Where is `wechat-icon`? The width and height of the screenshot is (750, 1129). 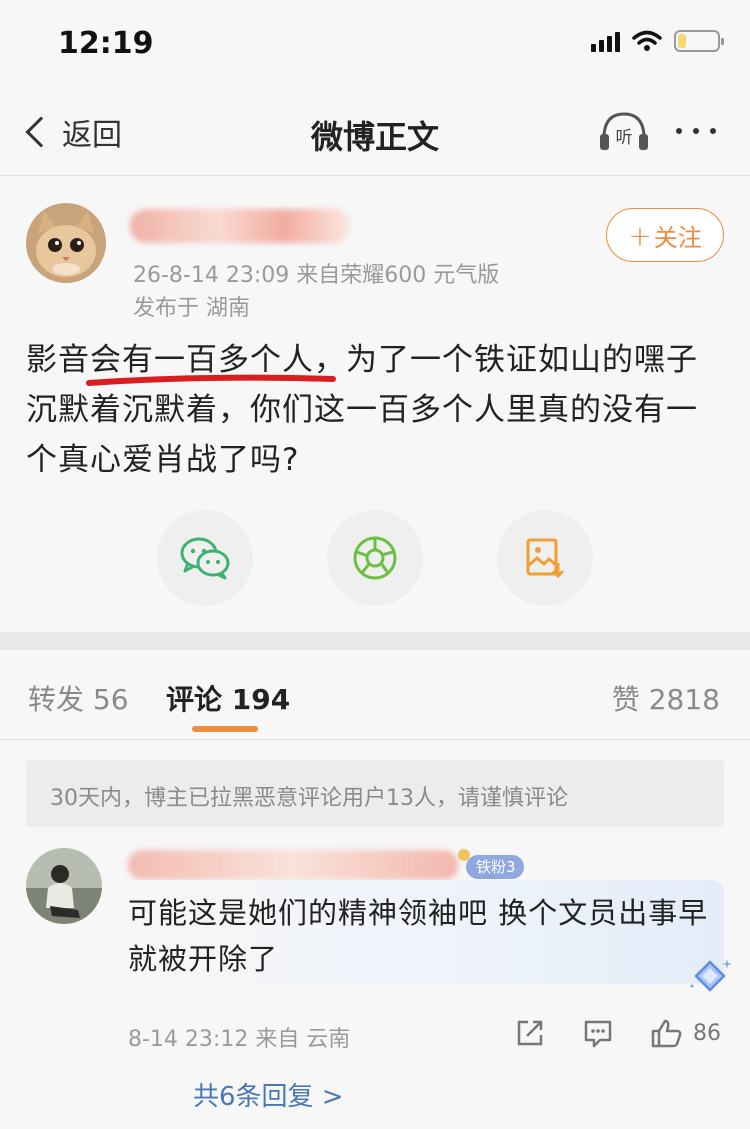 wechat-icon is located at coordinates (205, 558).